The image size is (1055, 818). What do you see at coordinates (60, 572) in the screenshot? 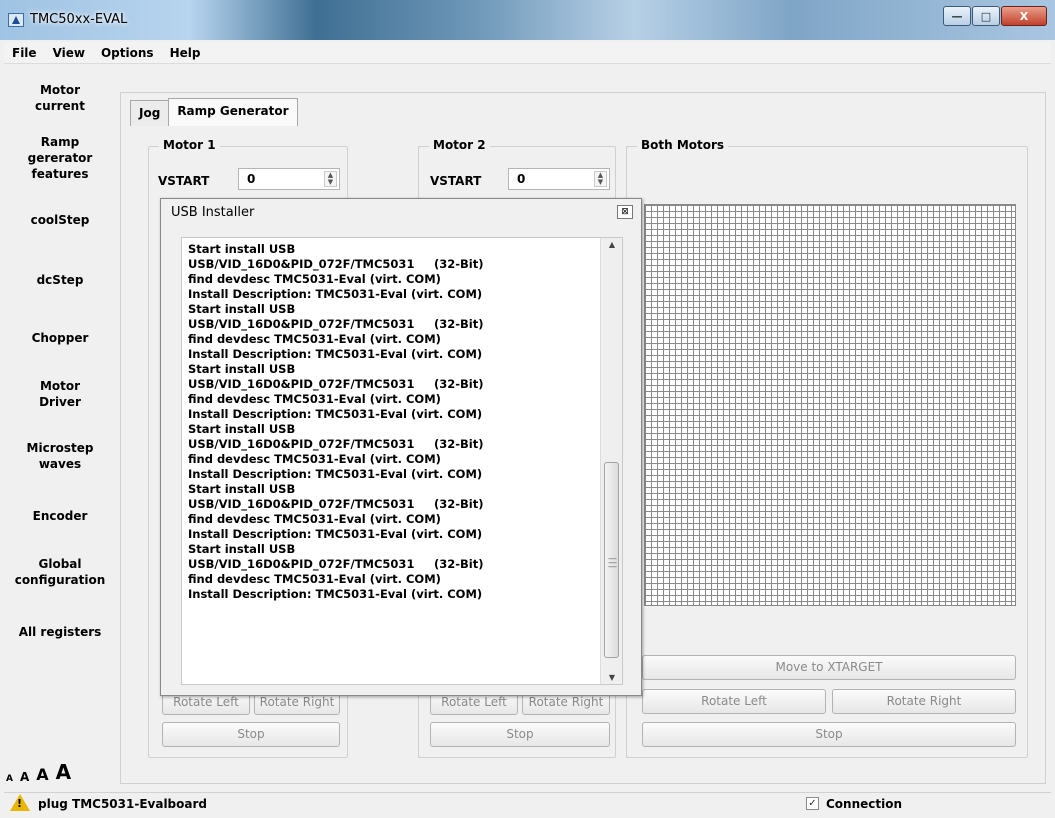
I see `sidebar-item-global-configuration: Global configuration` at bounding box center [60, 572].